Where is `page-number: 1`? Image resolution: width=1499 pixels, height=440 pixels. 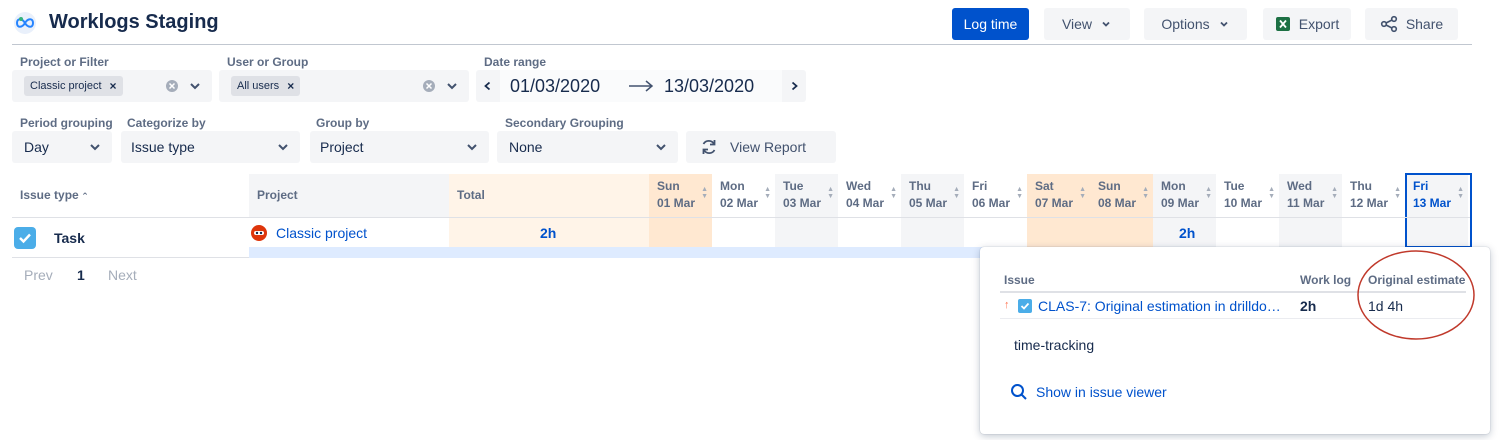 page-number: 1 is located at coordinates (81, 275).